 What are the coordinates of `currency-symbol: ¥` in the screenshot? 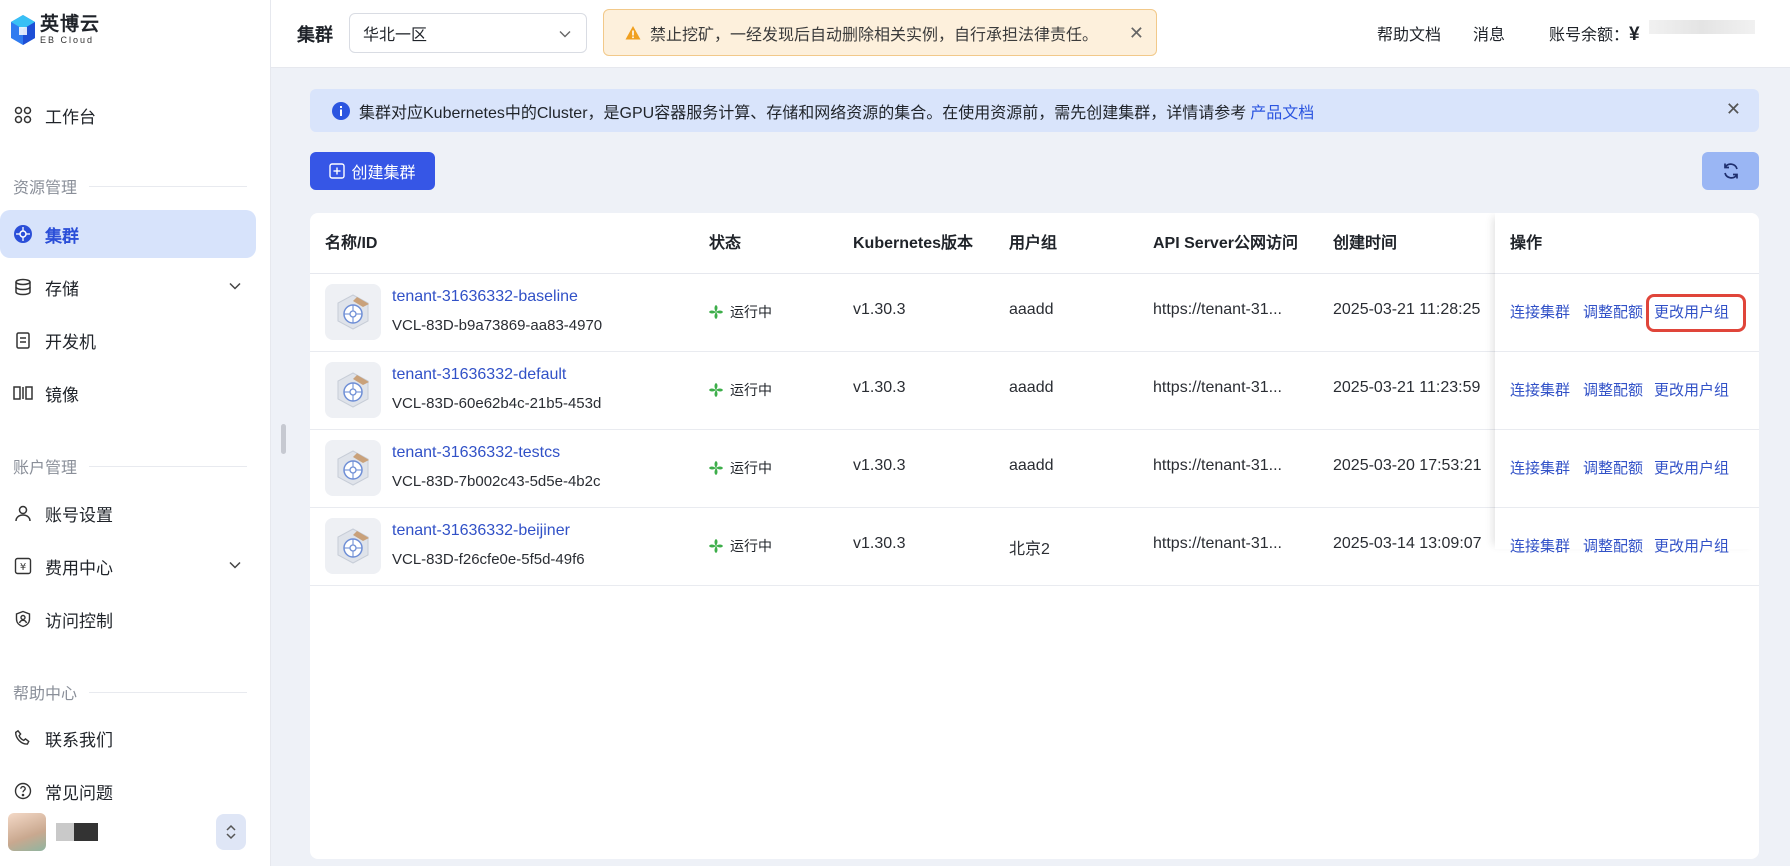 It's located at (1634, 34).